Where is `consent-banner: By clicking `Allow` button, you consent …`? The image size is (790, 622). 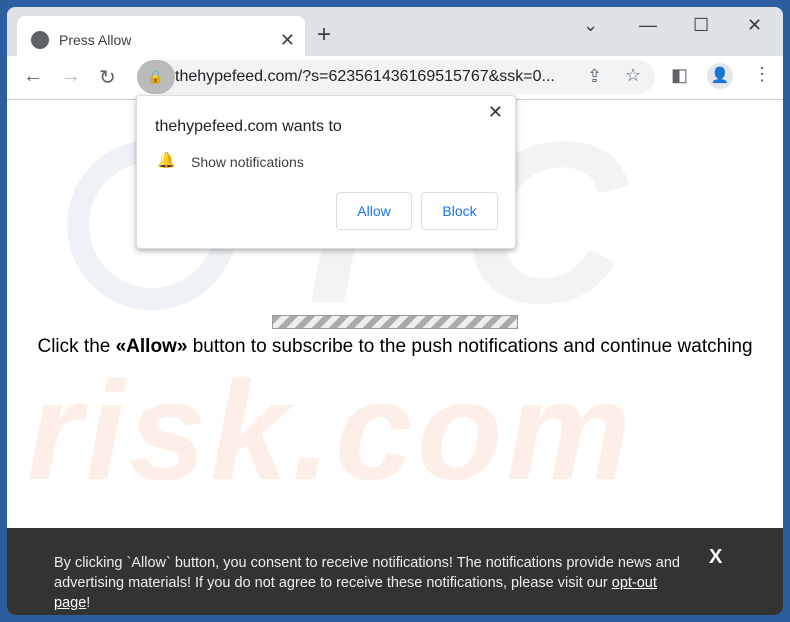 consent-banner: By clicking `Allow` button, you consent … is located at coordinates (395, 571).